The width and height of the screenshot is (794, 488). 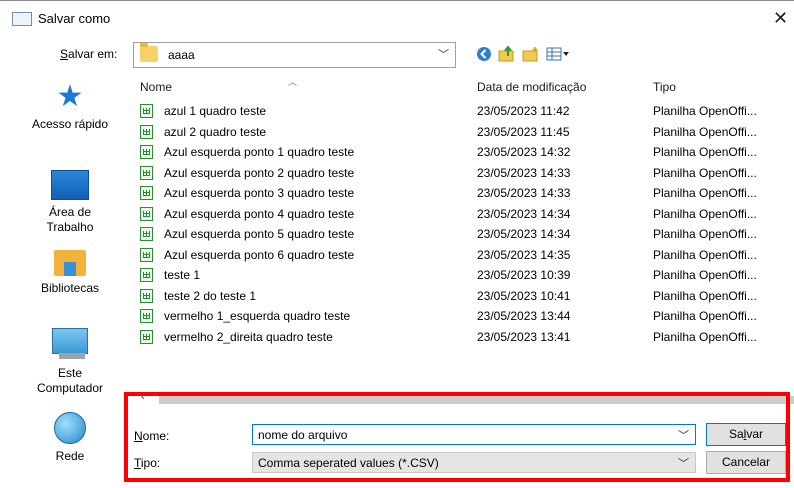 I want to click on file-name: Azul esquerda ponto 6 quadro teste, so click(x=259, y=254).